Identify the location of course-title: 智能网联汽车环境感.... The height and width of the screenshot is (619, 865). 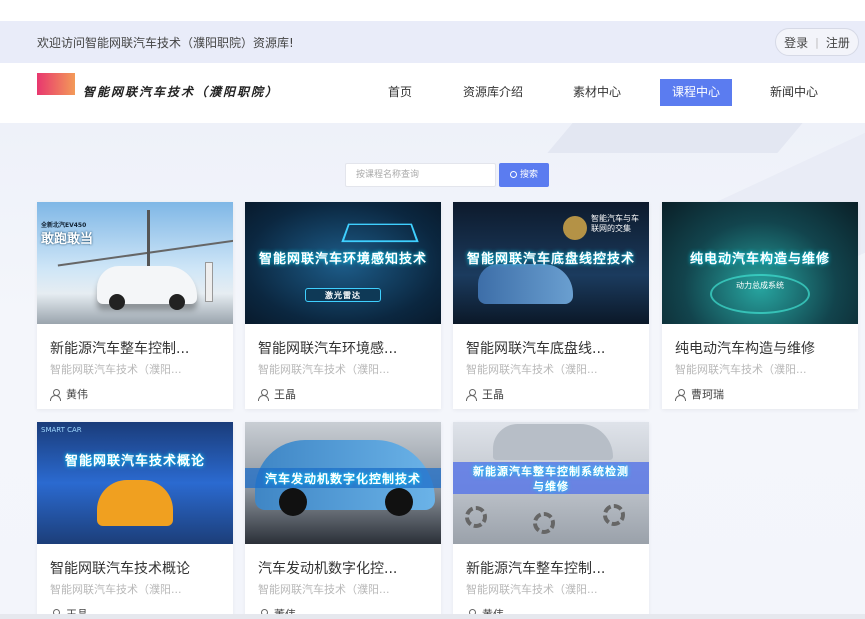
(327, 348).